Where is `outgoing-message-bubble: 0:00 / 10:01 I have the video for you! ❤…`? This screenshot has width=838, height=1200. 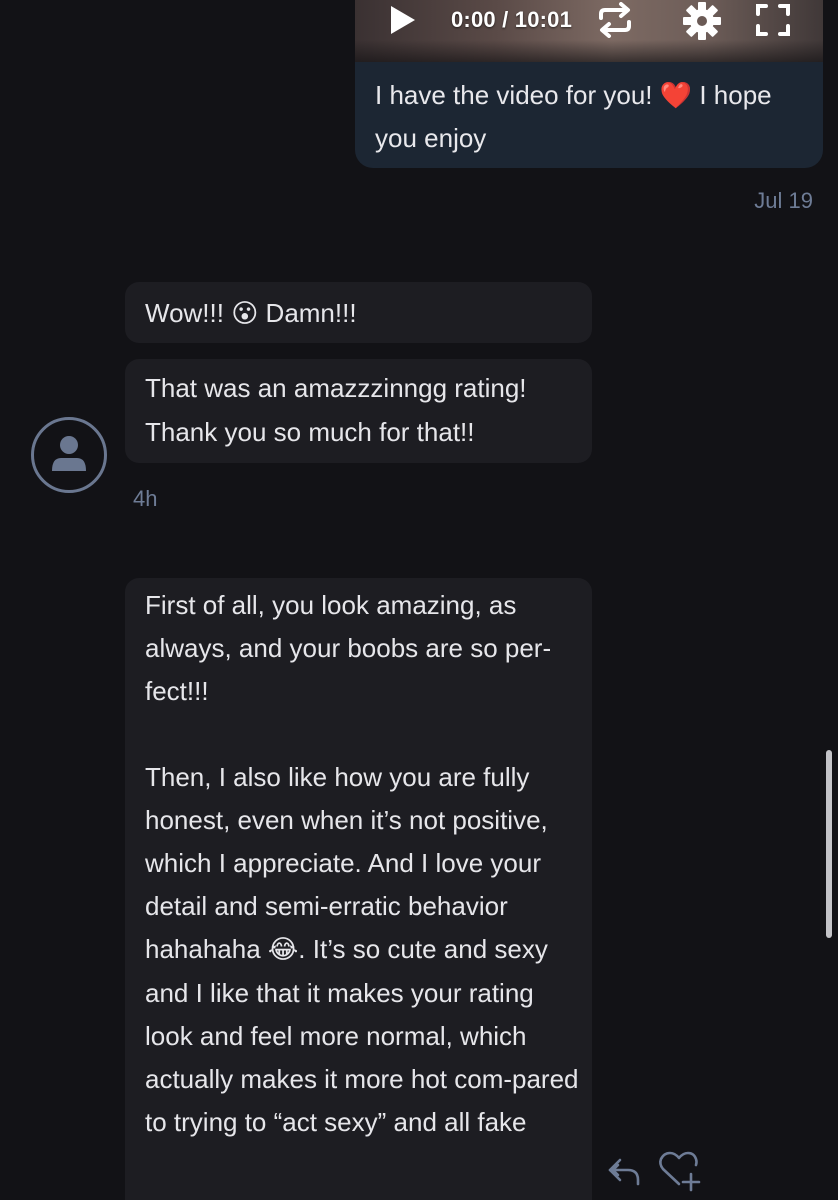
outgoing-message-bubble: 0:00 / 10:01 I have the video for you! ❤… is located at coordinates (589, 84).